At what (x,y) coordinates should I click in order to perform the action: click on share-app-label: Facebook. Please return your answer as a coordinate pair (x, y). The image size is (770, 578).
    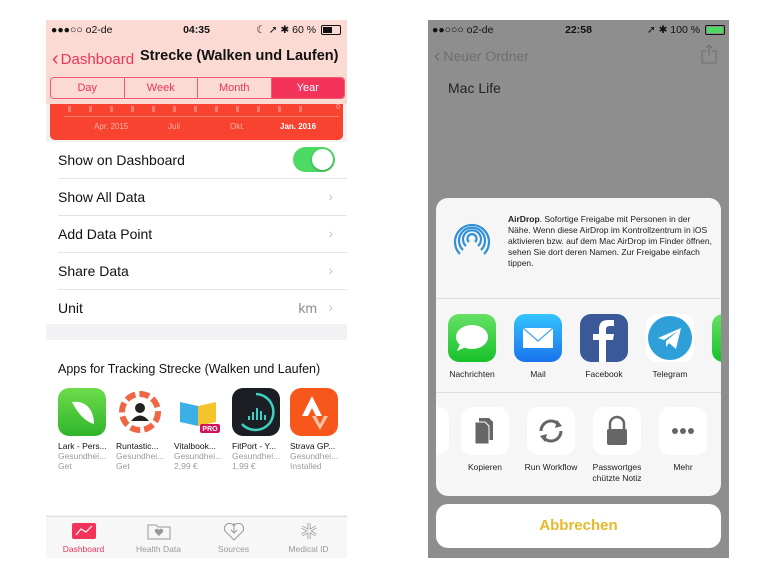
    Looking at the image, I should click on (604, 374).